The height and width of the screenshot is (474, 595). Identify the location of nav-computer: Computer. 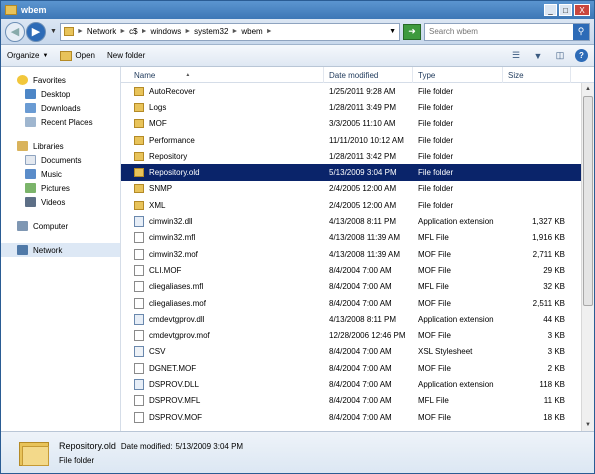
(60, 226).